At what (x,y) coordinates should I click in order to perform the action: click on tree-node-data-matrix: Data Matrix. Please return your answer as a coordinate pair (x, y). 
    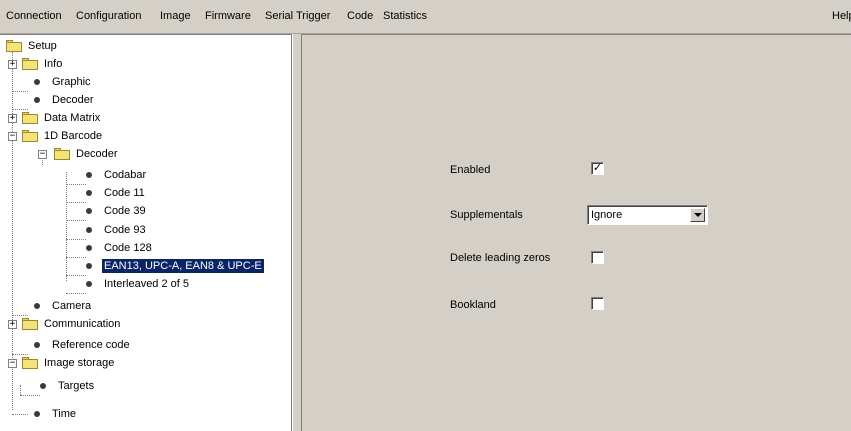
    Looking at the image, I should click on (62, 118).